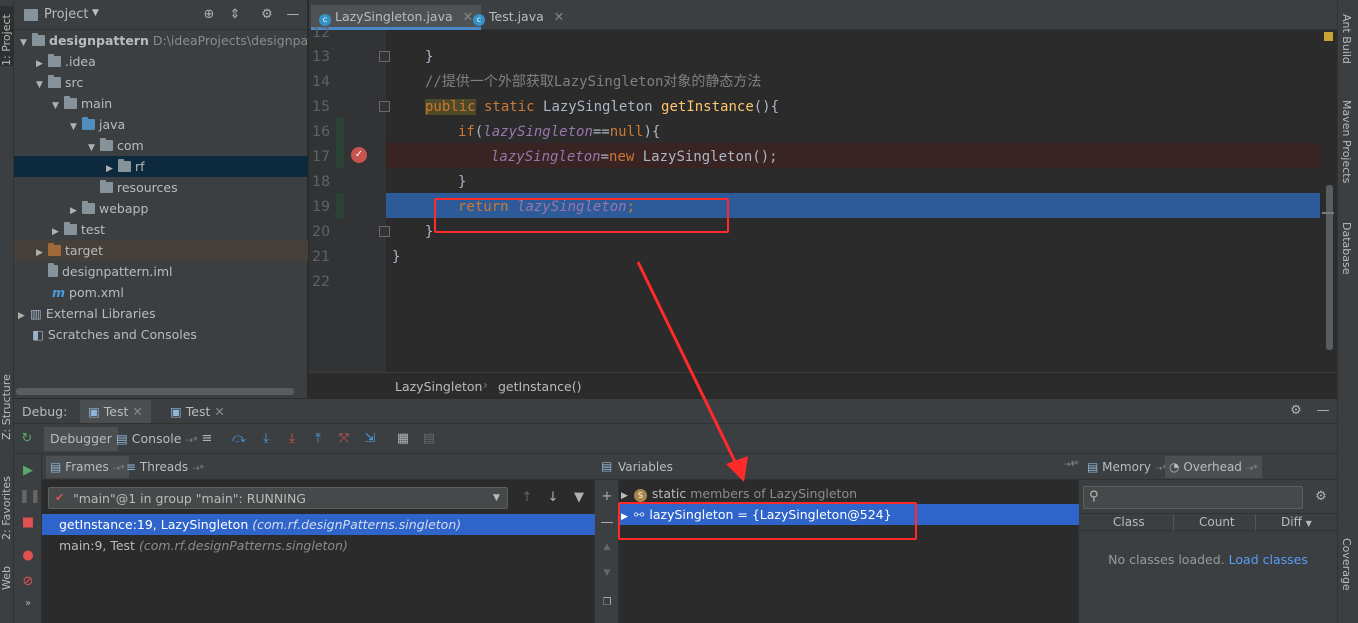 The width and height of the screenshot is (1358, 623). Describe the element at coordinates (133, 187) in the screenshot. I see `tree-item-resources: resources` at that location.